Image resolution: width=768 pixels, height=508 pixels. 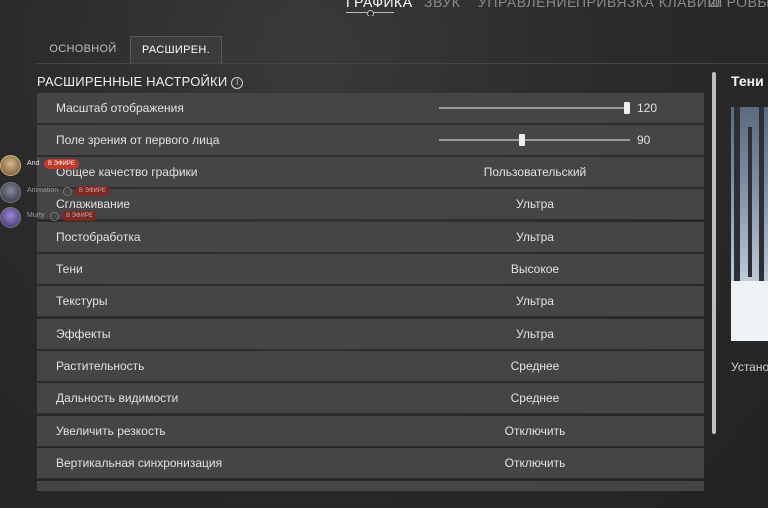 What do you see at coordinates (33, 163) in the screenshot?
I see `streamer-name: And` at bounding box center [33, 163].